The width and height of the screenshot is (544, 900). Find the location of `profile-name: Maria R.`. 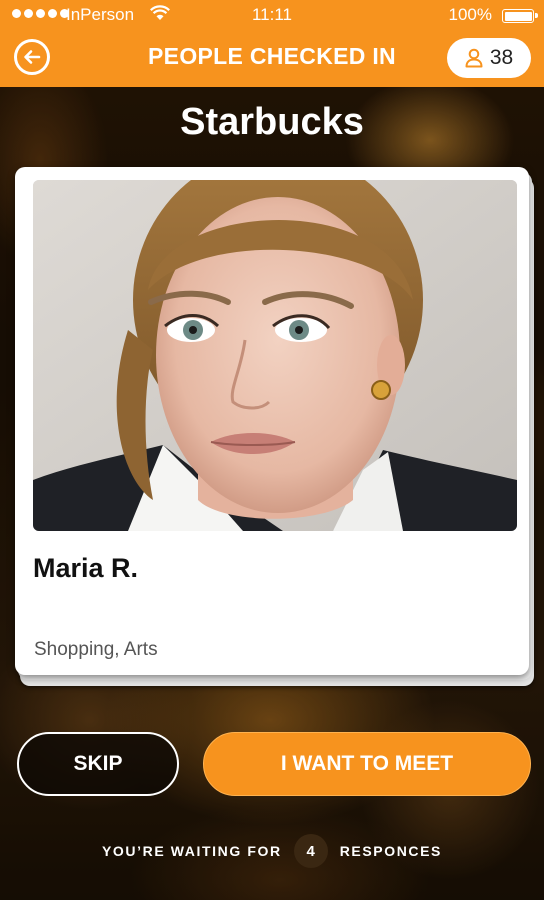

profile-name: Maria R. is located at coordinates (86, 568).